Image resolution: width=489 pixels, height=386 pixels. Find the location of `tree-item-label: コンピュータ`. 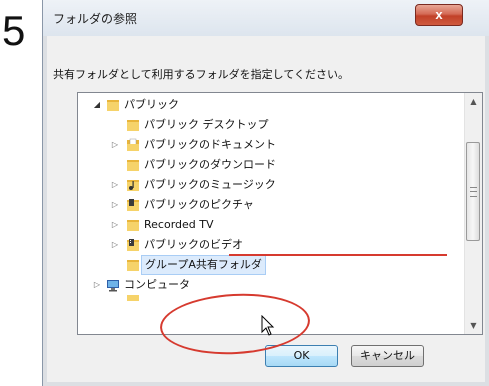

tree-item-label: コンピュータ is located at coordinates (157, 284).